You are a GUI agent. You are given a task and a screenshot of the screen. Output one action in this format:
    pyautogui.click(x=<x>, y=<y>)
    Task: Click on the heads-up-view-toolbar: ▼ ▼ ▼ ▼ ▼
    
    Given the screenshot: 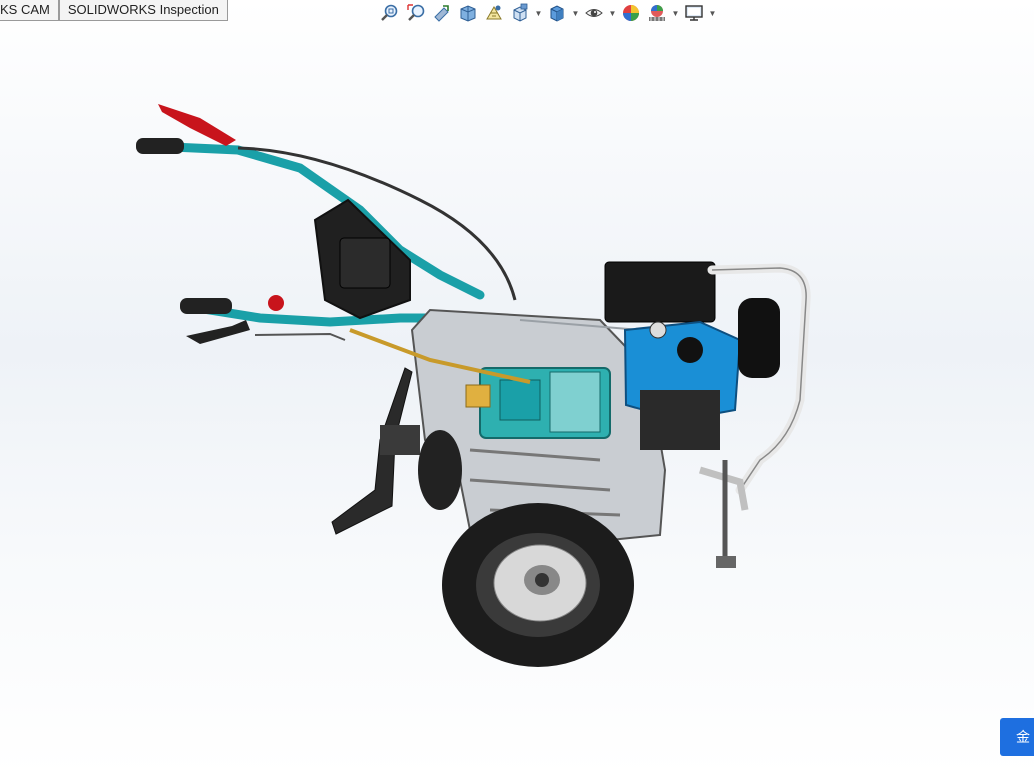 What is the action you would take?
    pyautogui.click(x=547, y=13)
    